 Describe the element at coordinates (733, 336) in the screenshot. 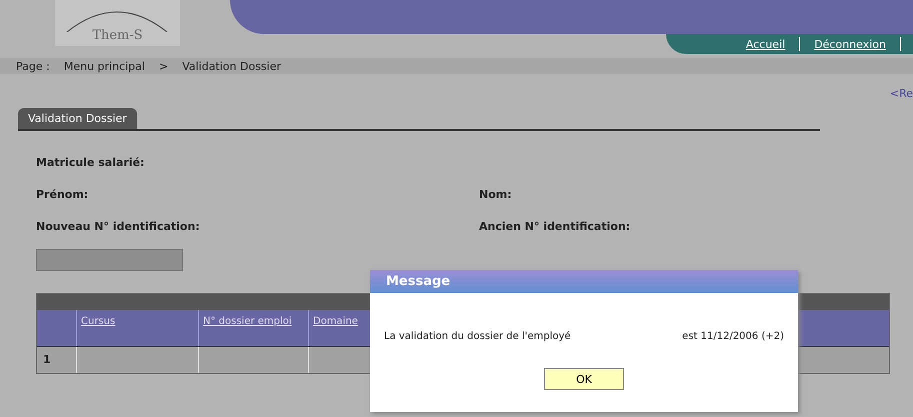

I see `dialog-message: est 11/12/2006 (+2)` at that location.